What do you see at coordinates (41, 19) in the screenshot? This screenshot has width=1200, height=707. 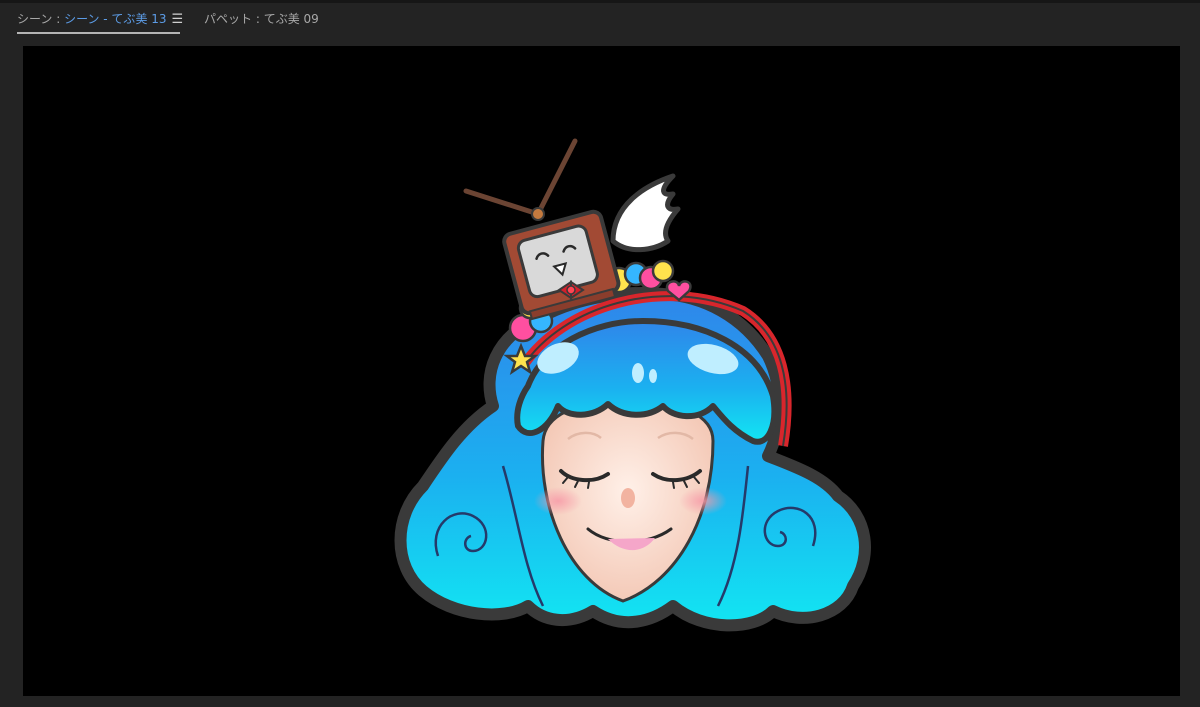 I see `tab-scene-label: シーン :` at bounding box center [41, 19].